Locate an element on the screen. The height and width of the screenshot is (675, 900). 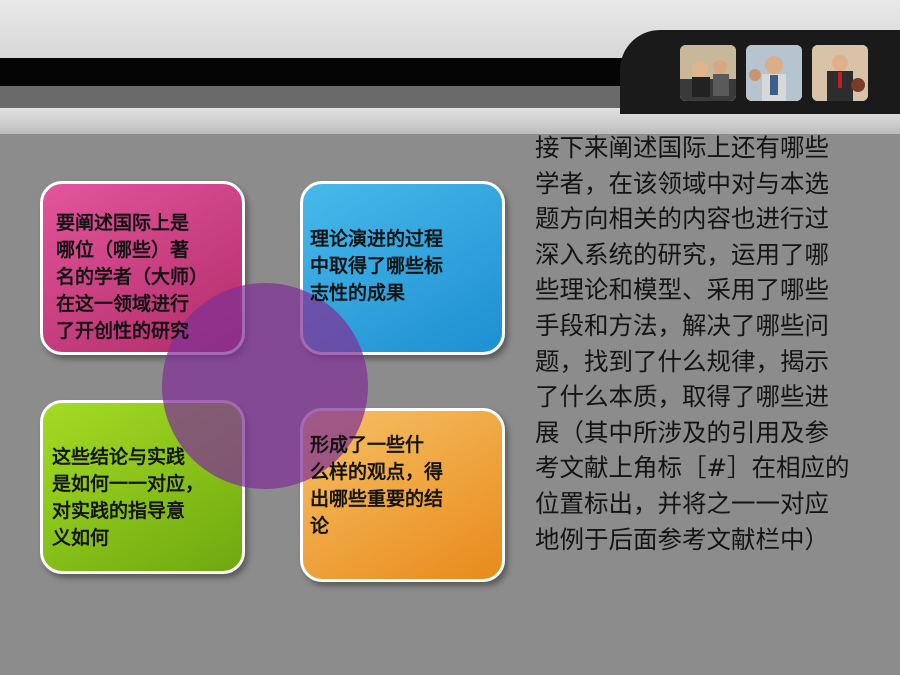
orange-card-text: 形成了一些什 么样的观点，得 出哪些重要的结 论 is located at coordinates (377, 485).